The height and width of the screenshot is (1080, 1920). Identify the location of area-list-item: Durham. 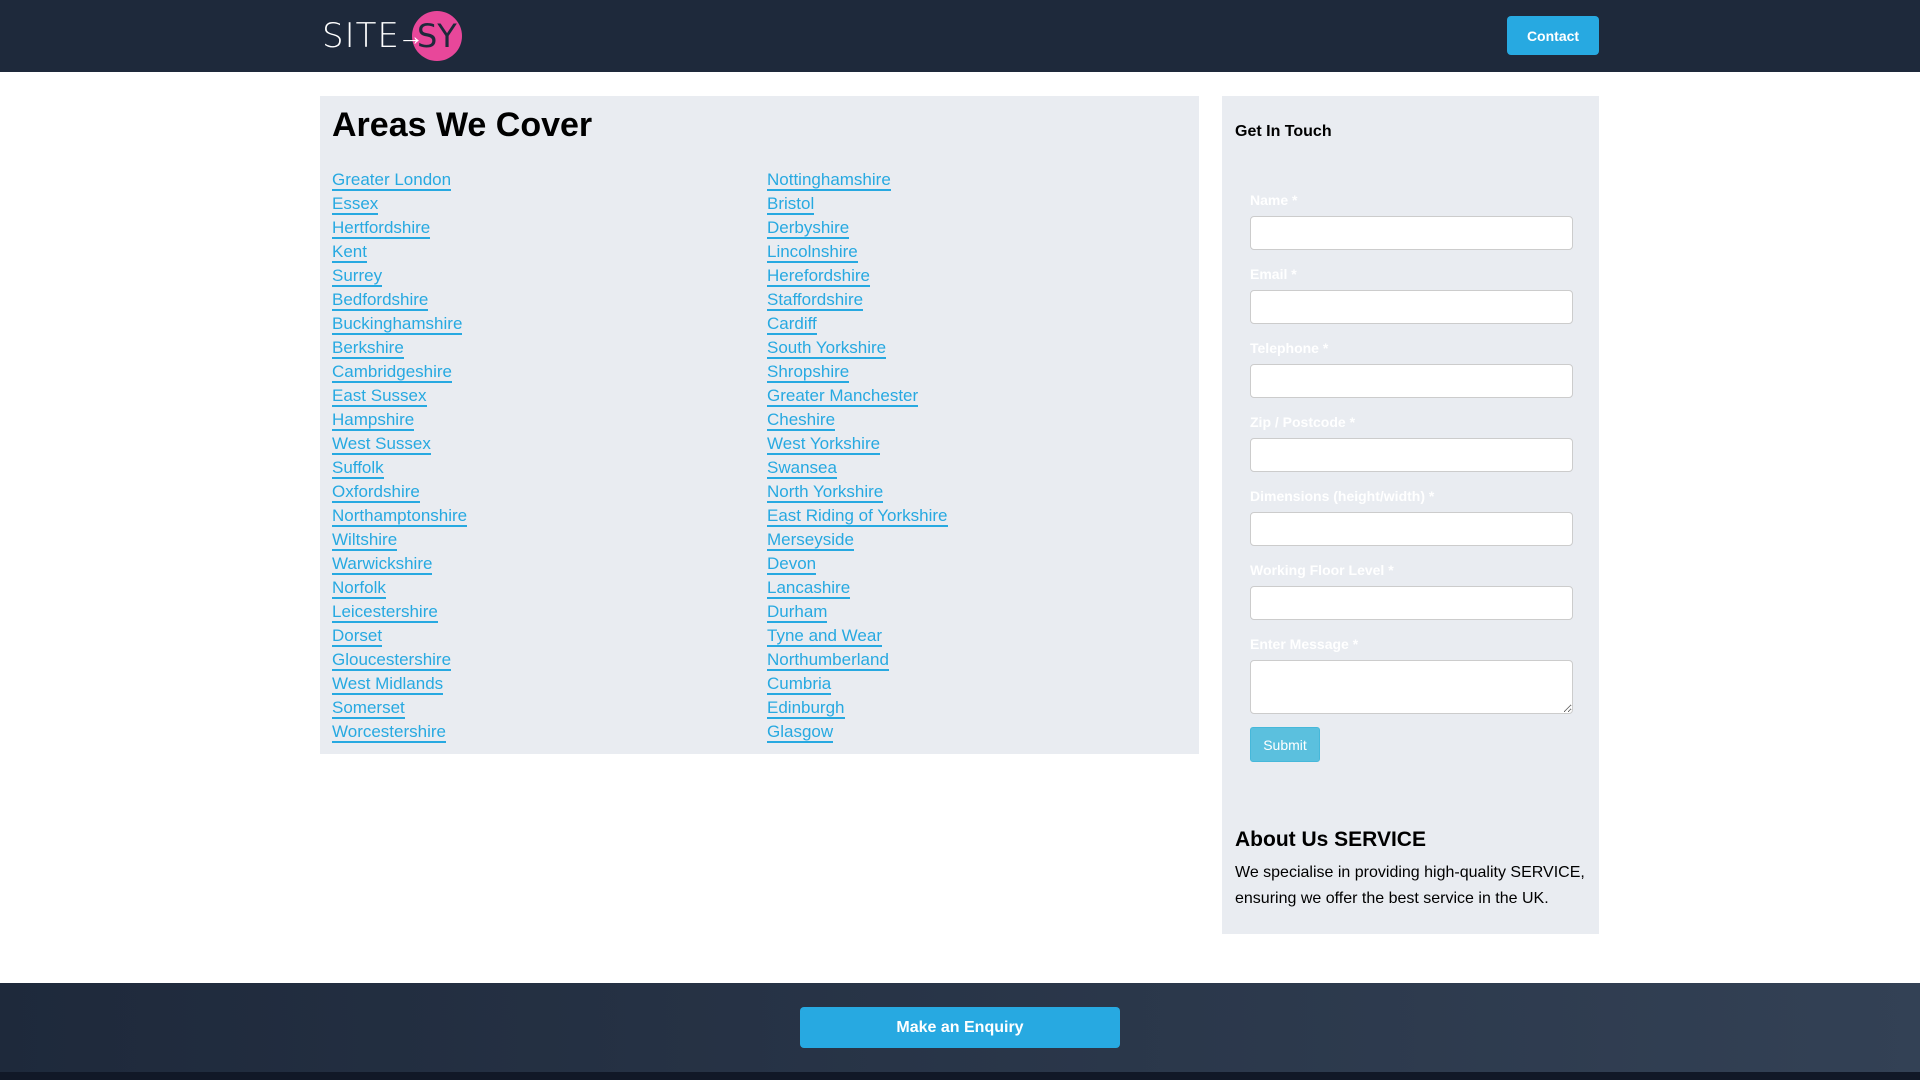
(857, 612).